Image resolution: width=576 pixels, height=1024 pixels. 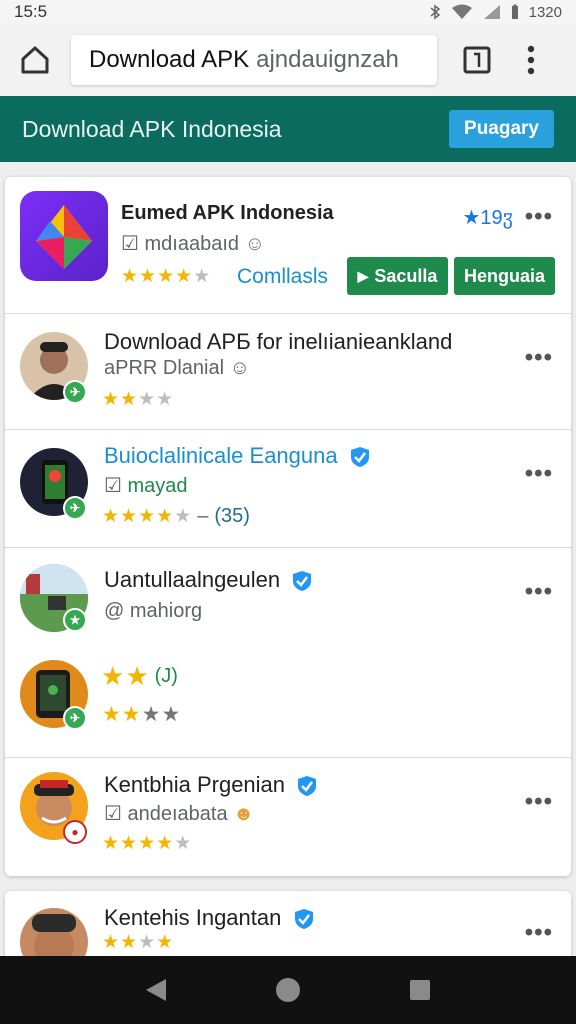 I want to click on item-subtitle: aPRR Dlanial ☺, so click(x=177, y=368).